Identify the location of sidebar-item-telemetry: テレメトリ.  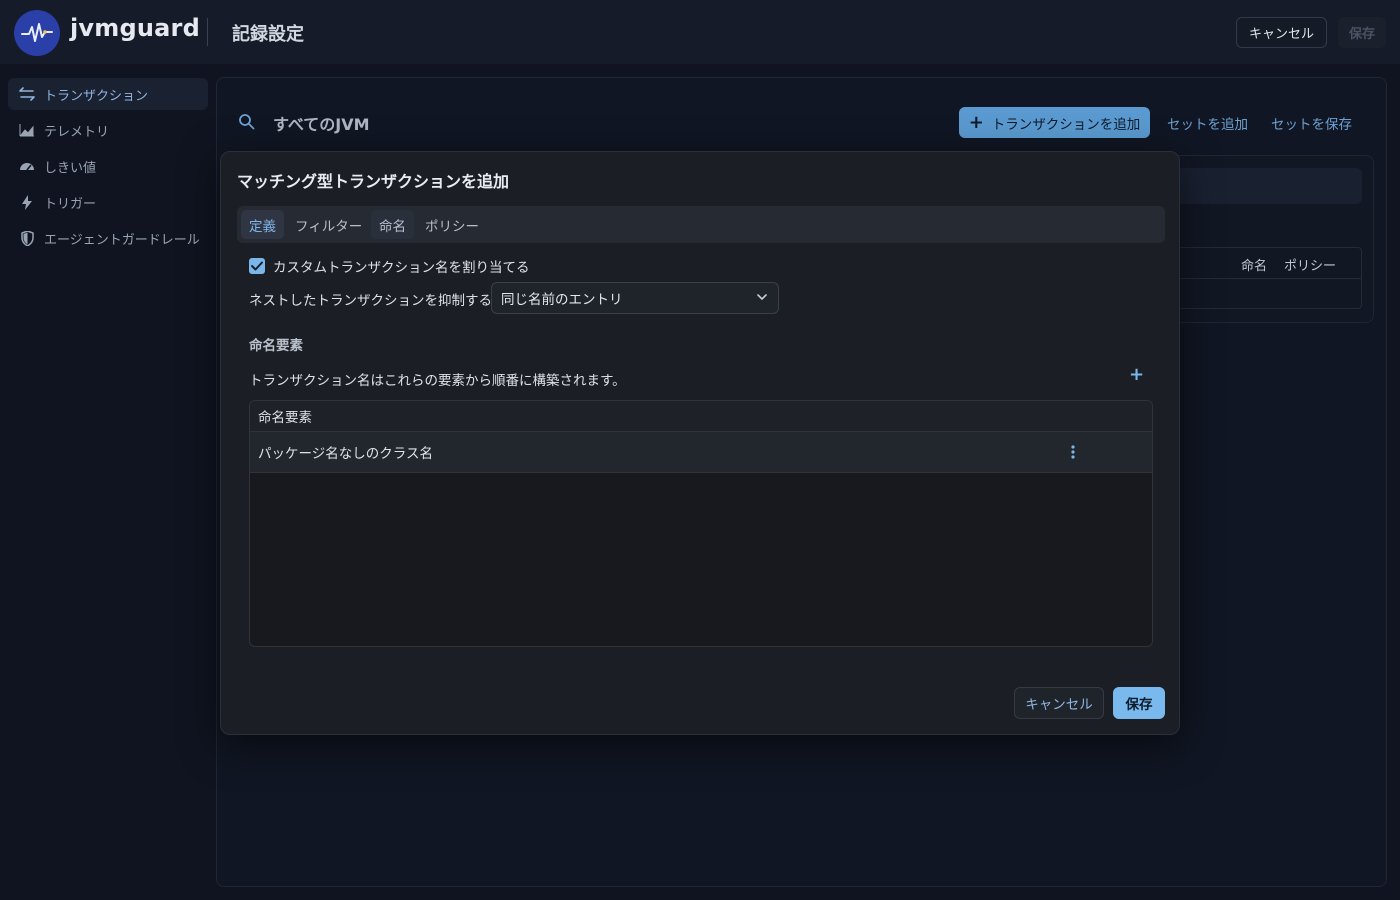
(108, 130).